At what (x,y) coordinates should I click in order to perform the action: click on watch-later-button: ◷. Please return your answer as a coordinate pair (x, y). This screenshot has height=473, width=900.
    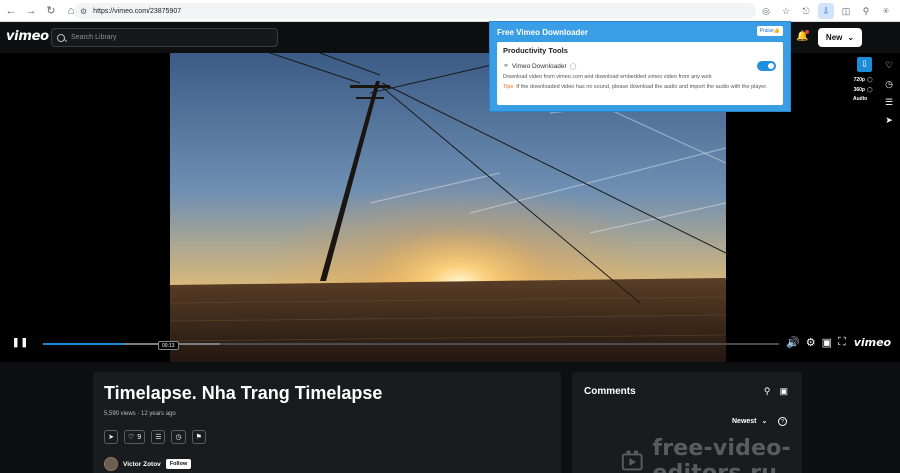
    Looking at the image, I should click on (178, 437).